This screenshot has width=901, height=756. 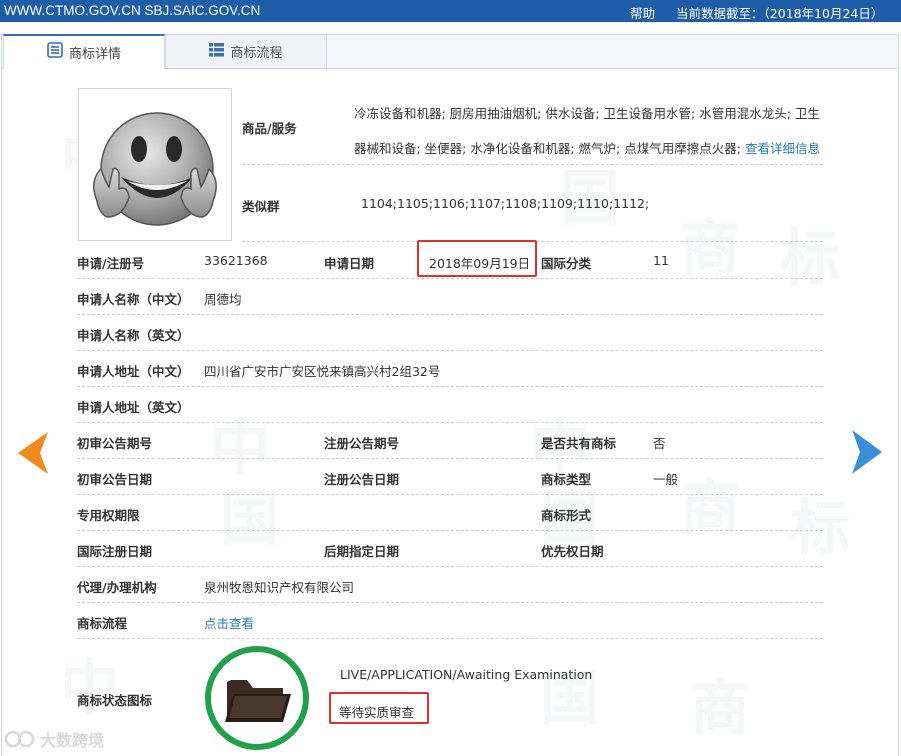 What do you see at coordinates (115, 443) in the screenshot?
I see `prelim-no-label: 初审公告期号` at bounding box center [115, 443].